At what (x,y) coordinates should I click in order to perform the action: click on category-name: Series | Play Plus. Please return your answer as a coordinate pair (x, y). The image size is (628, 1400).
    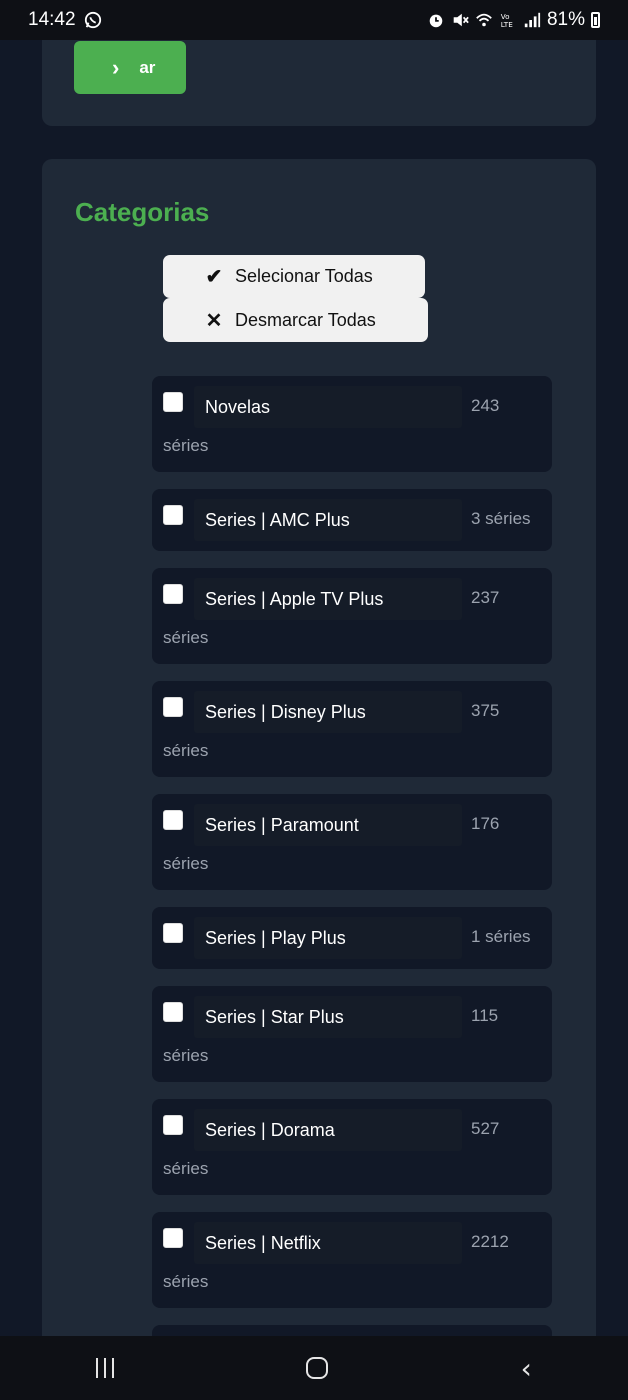
    Looking at the image, I should click on (328, 938).